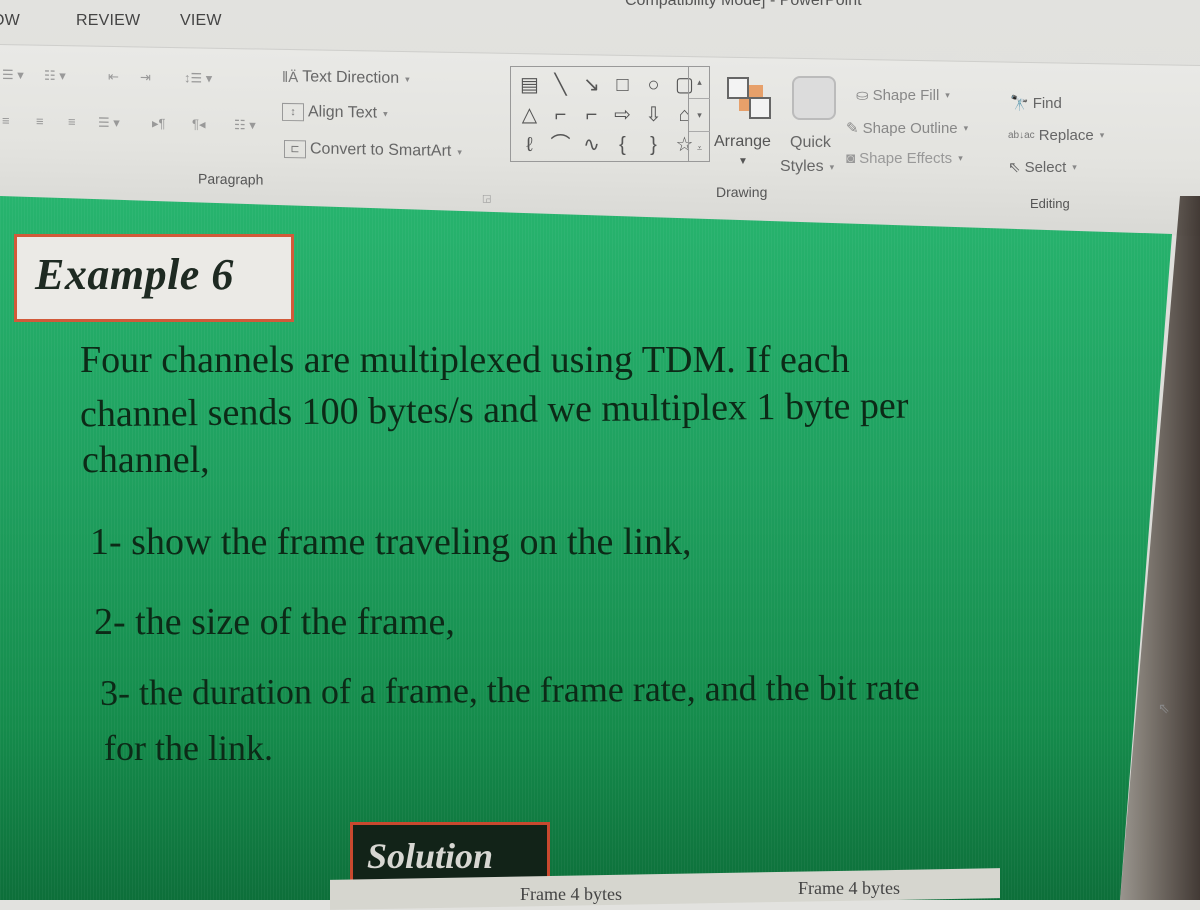 This screenshot has height=910, width=1200. What do you see at coordinates (653, 85) in the screenshot?
I see `shape-oval: ○` at bounding box center [653, 85].